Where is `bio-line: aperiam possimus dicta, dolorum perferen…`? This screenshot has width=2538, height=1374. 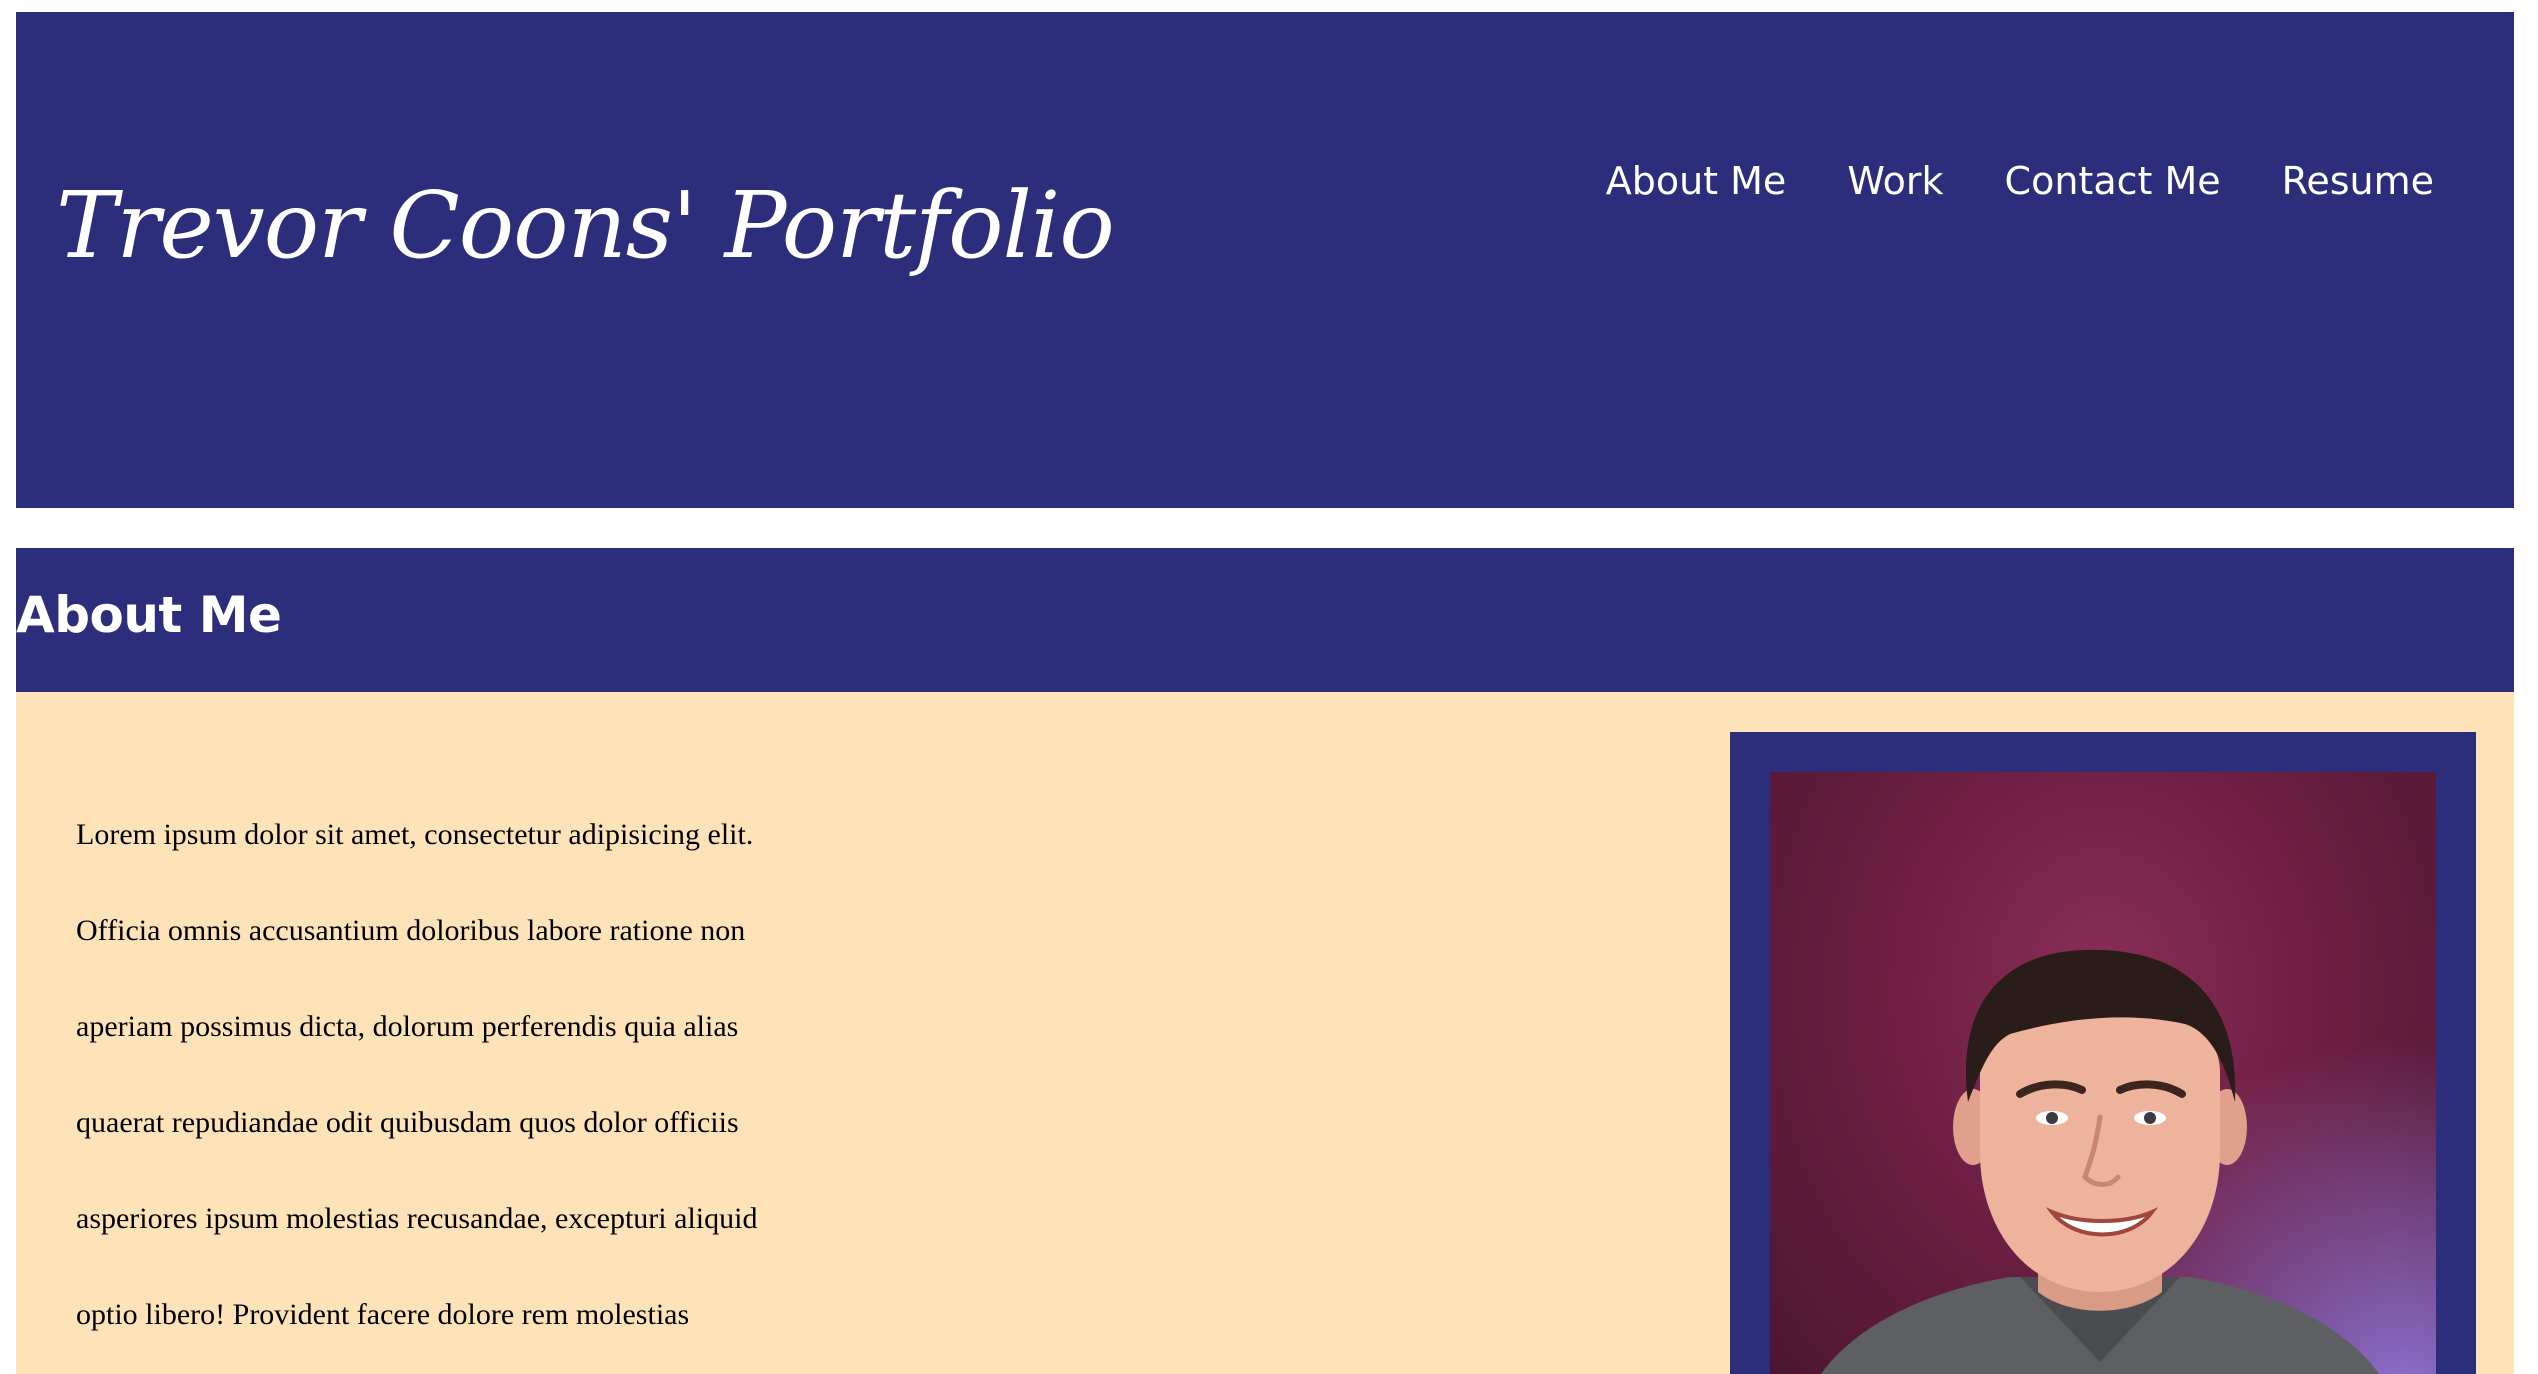 bio-line: aperiam possimus dicta, dolorum perferen… is located at coordinates (407, 1026).